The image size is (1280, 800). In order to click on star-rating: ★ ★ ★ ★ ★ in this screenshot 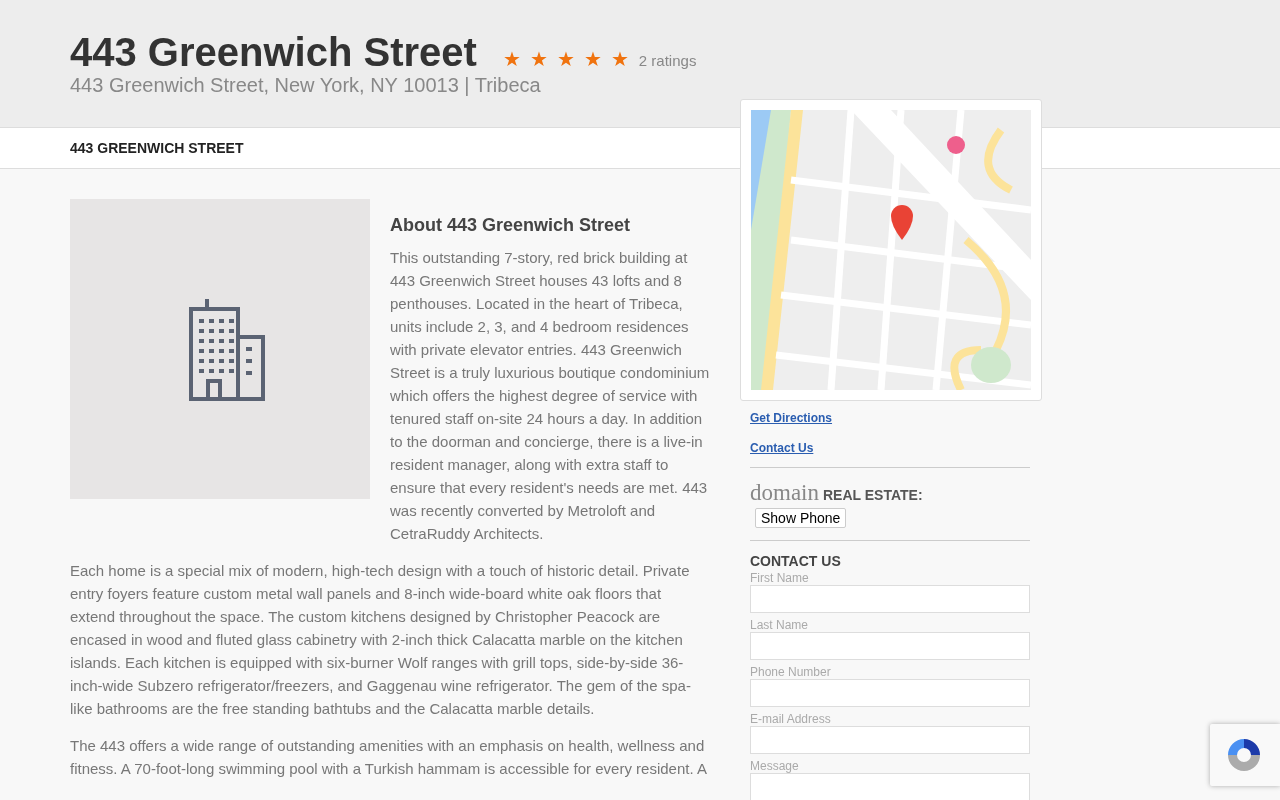, I will do `click(565, 59)`.